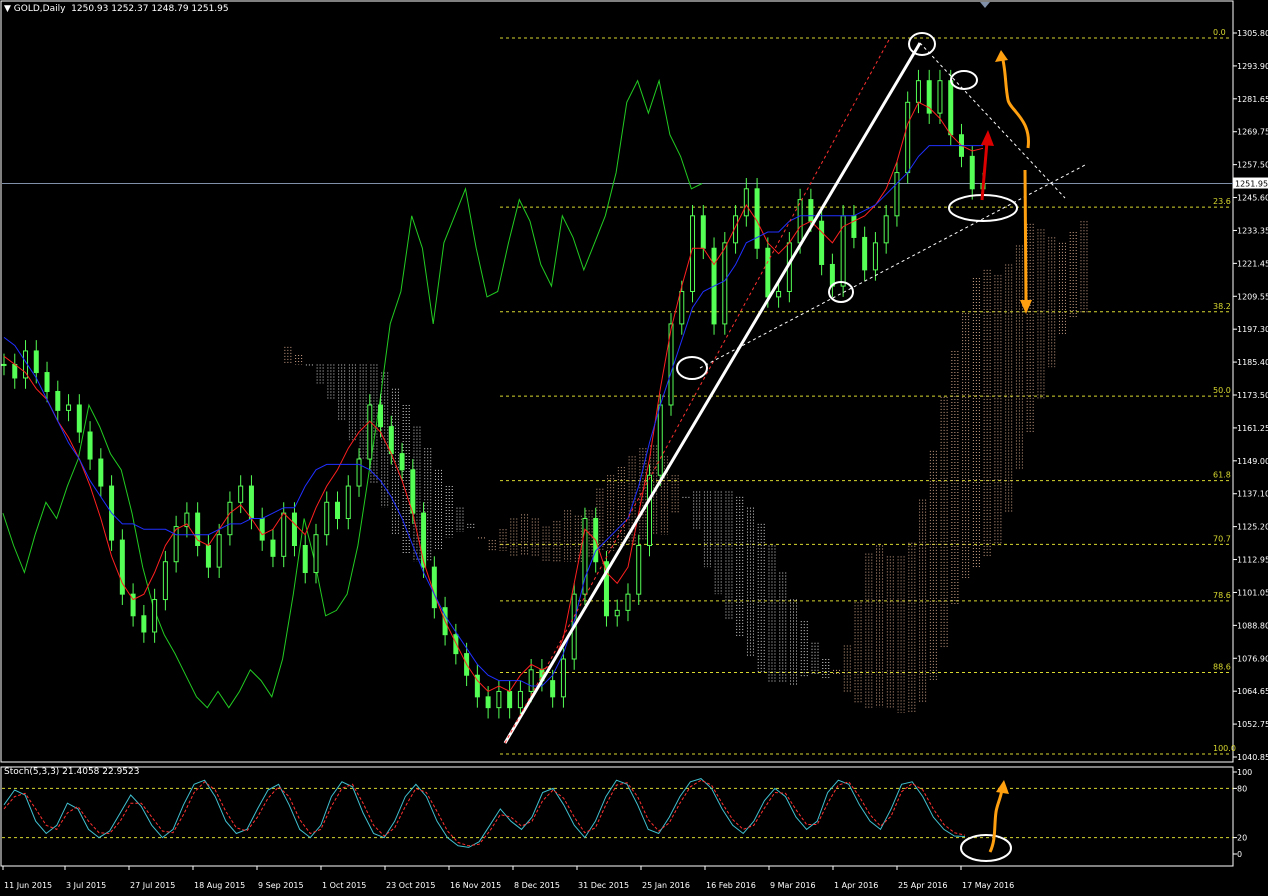  I want to click on y-tick-label: 1293.90, so click(1252, 66).